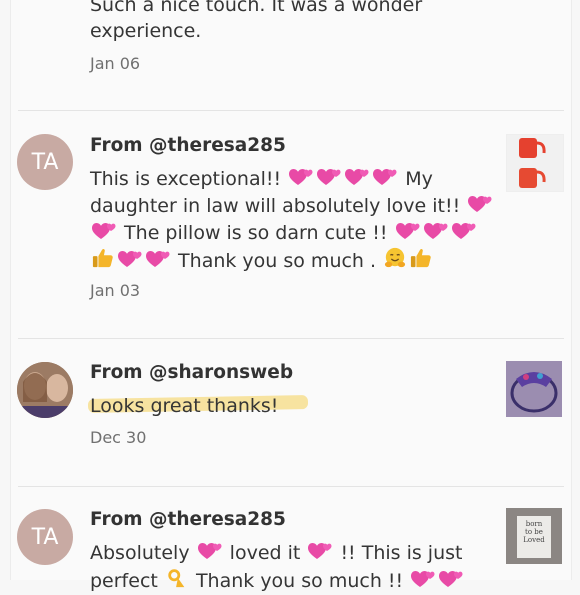 This screenshot has height=595, width=580. Describe the element at coordinates (265, 553) in the screenshot. I see `review-text: loved it` at that location.